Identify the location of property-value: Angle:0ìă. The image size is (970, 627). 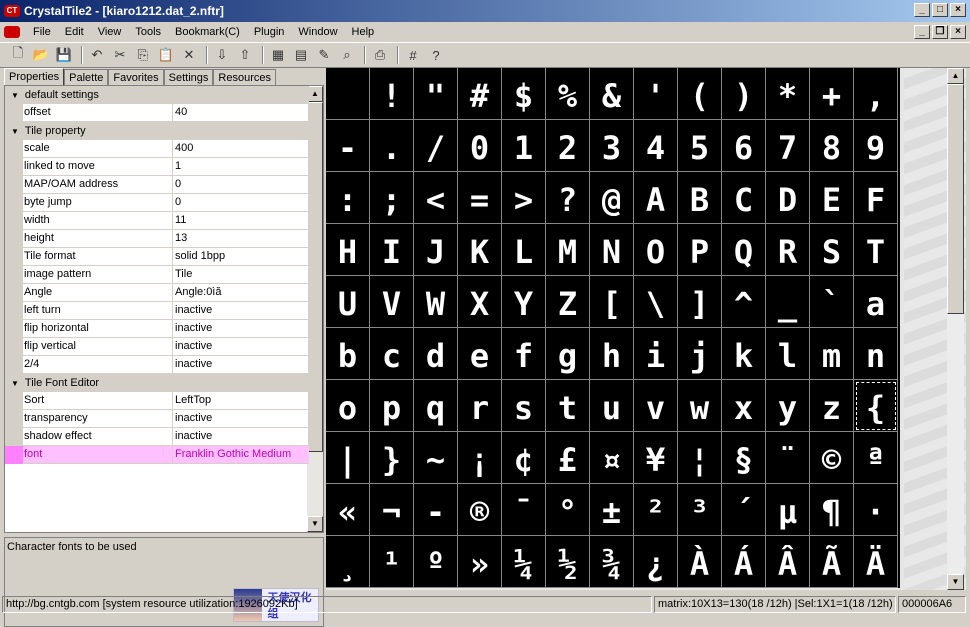
(241, 293).